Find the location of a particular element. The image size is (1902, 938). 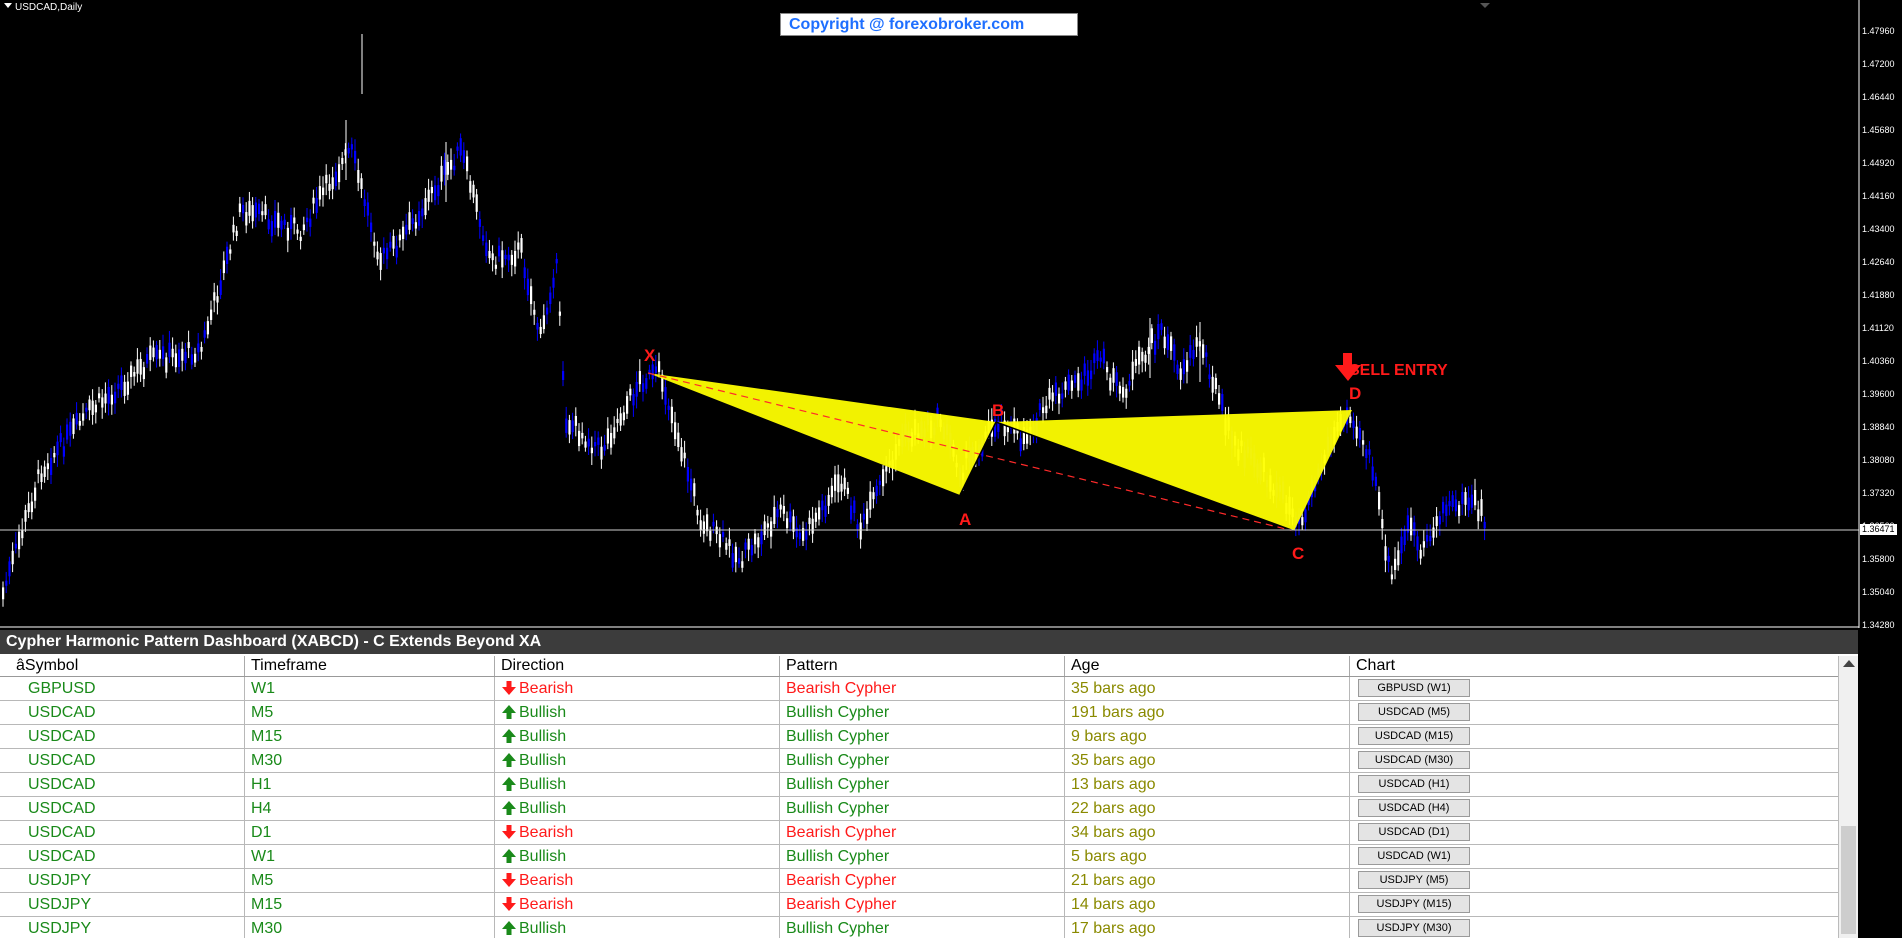

price-tick: 1.38840 is located at coordinates (1878, 427).